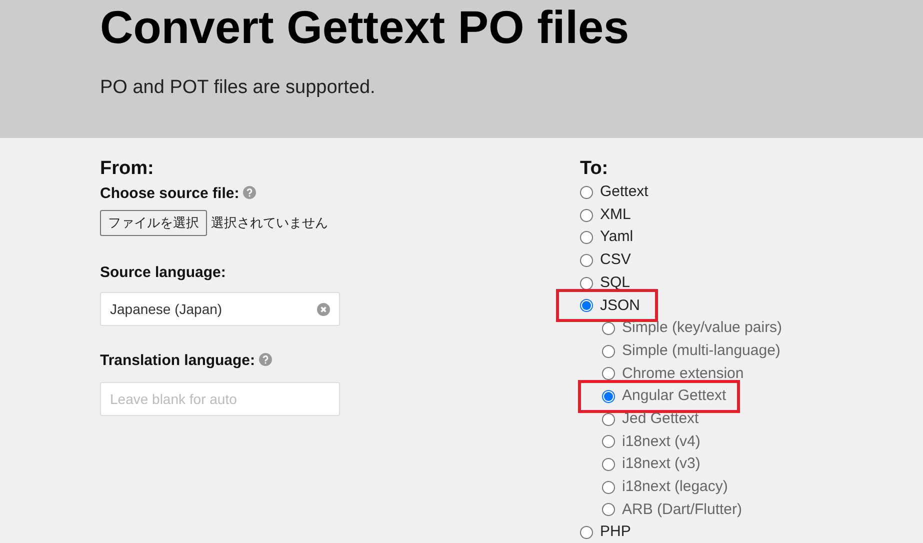 This screenshot has width=923, height=543. I want to click on option-label: Yaml, so click(617, 237).